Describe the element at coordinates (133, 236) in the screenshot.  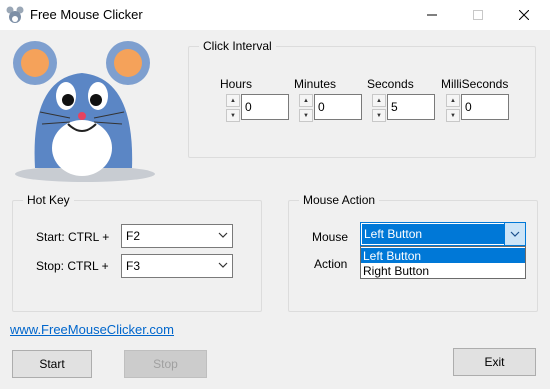
I see `start-hotkey-value: F2` at that location.